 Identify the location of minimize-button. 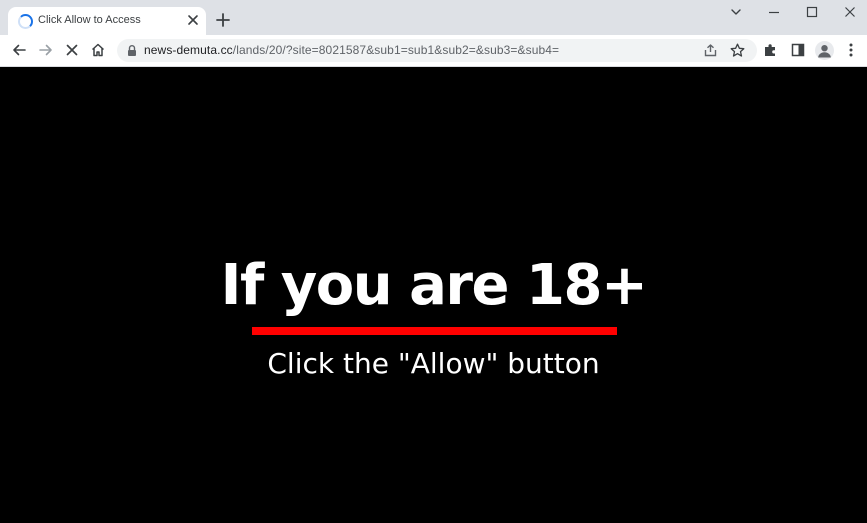
(774, 12).